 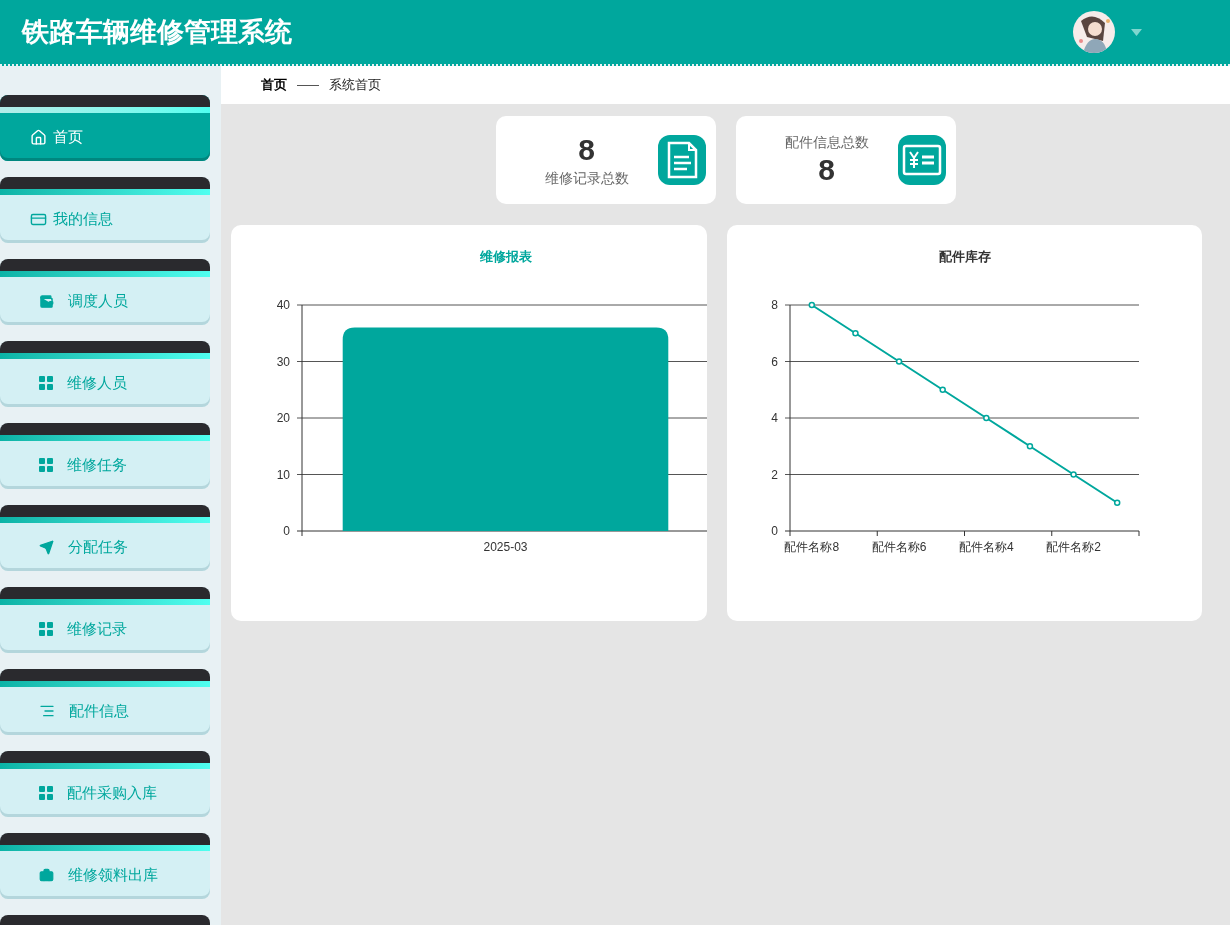 What do you see at coordinates (283, 305) in the screenshot?
I see `axis-tick-label: 40` at bounding box center [283, 305].